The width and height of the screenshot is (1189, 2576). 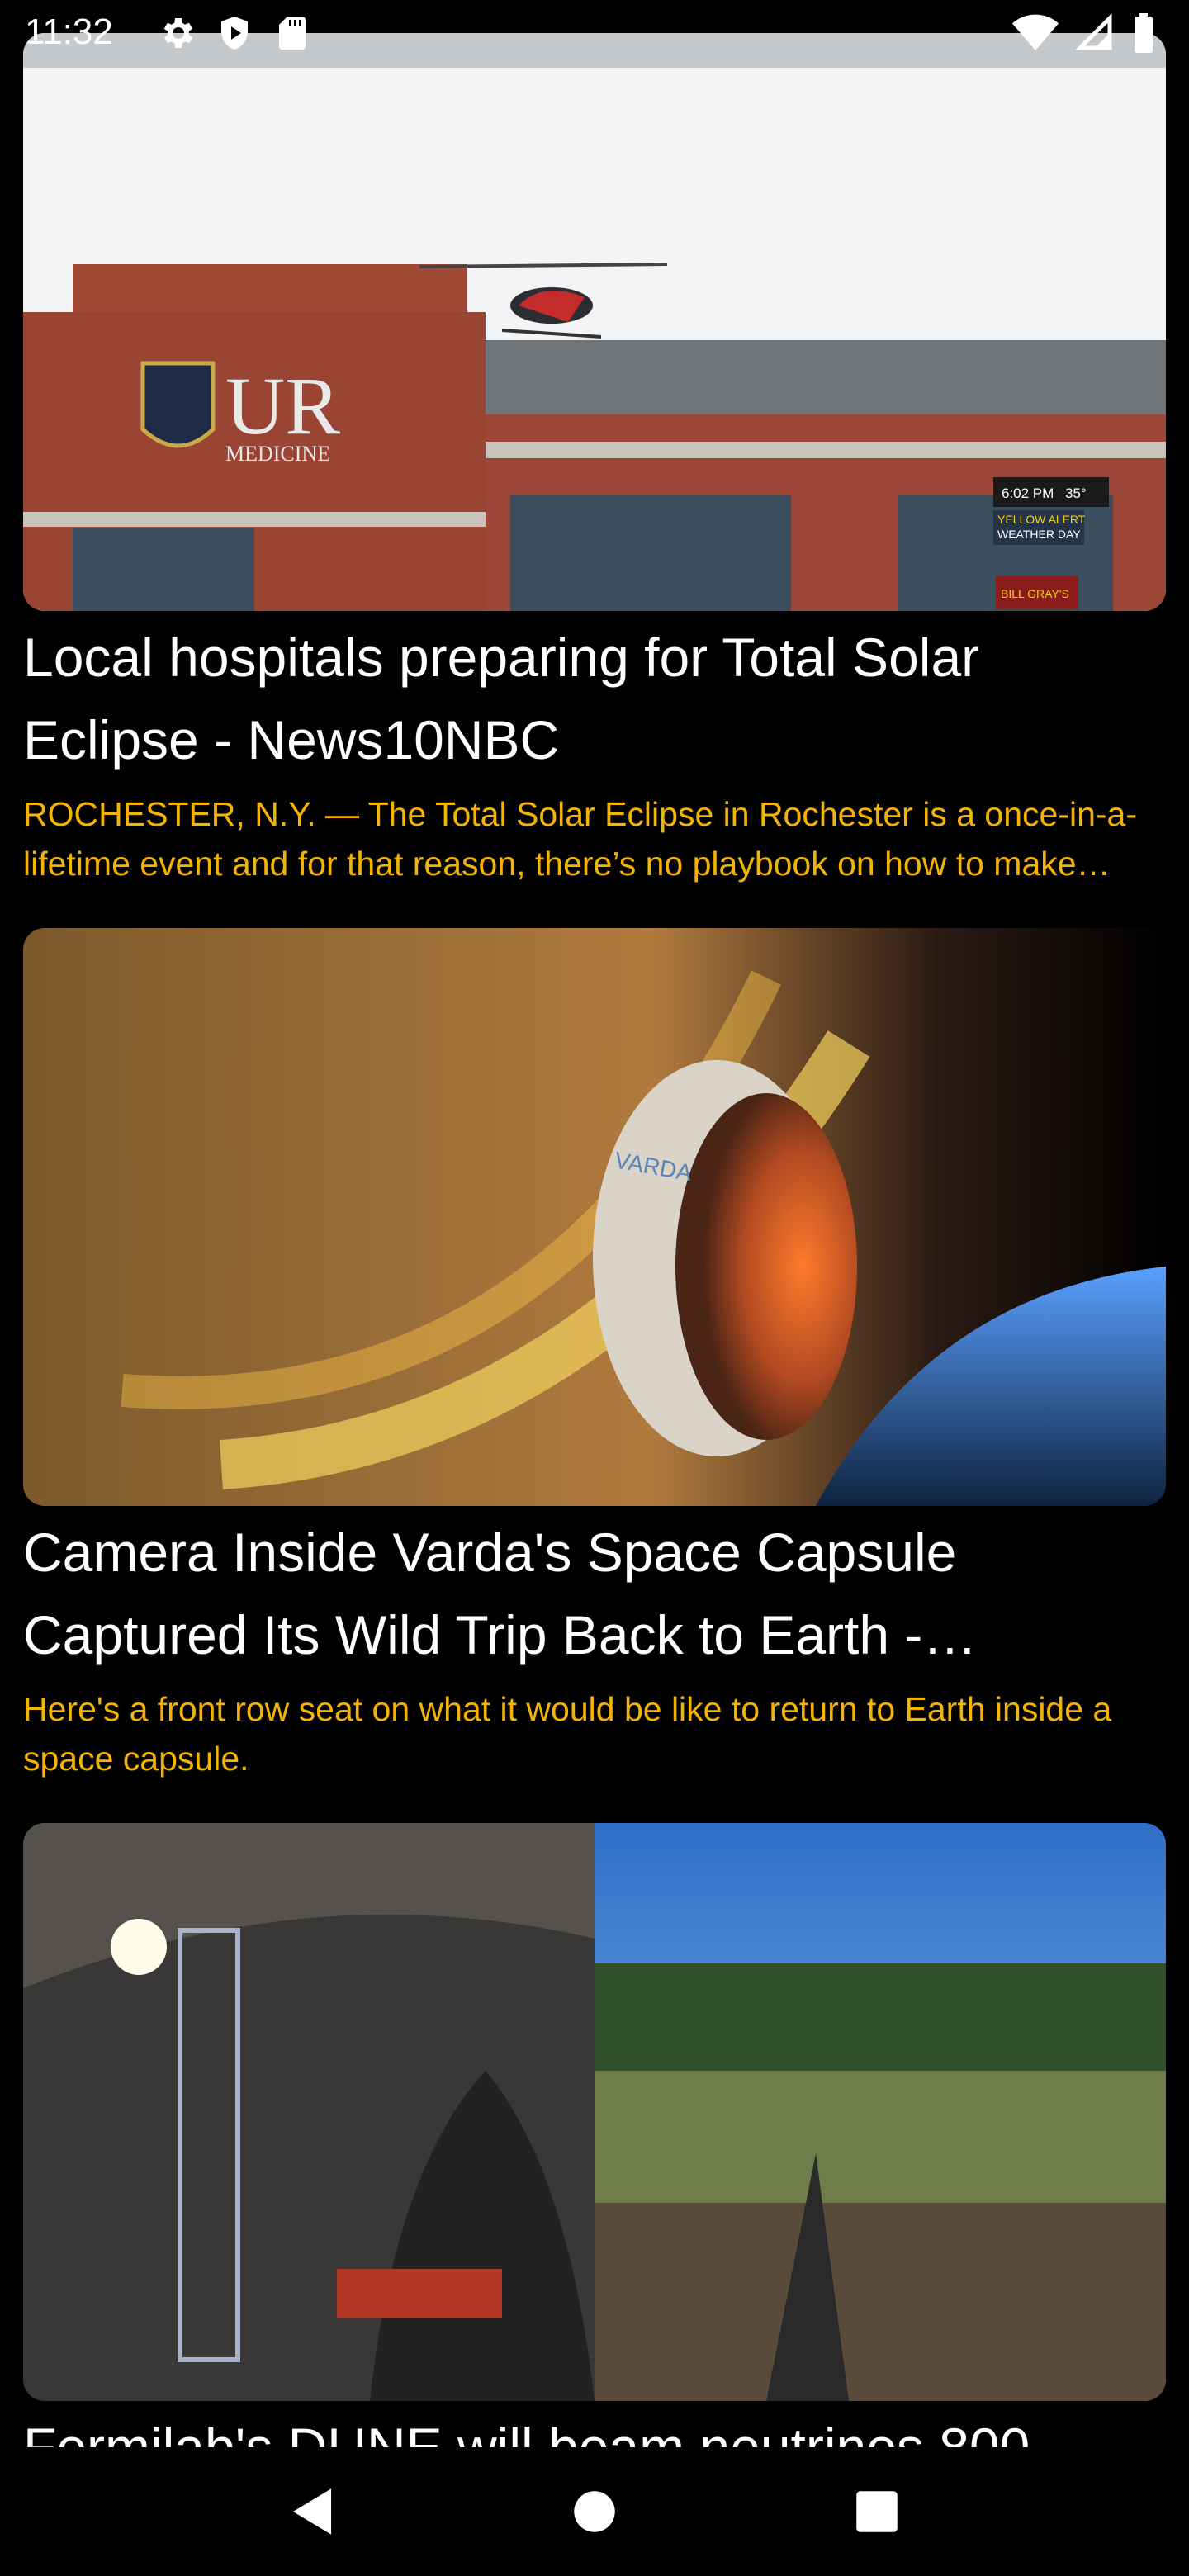 I want to click on building-sign-sub: MEDICINE, so click(x=277, y=454).